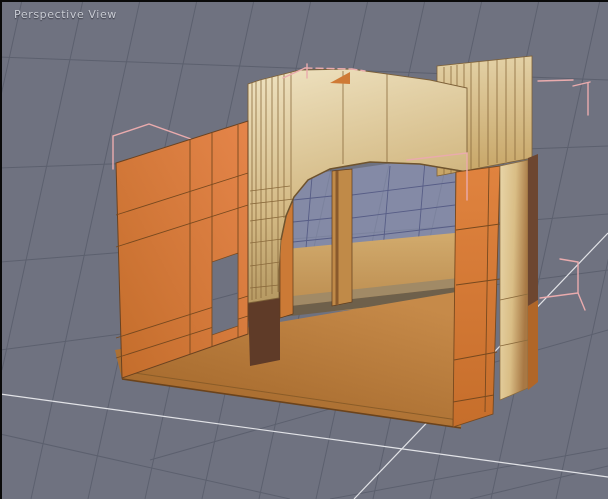  Describe the element at coordinates (342, 237) in the screenshot. I see `interior-post-right` at that location.